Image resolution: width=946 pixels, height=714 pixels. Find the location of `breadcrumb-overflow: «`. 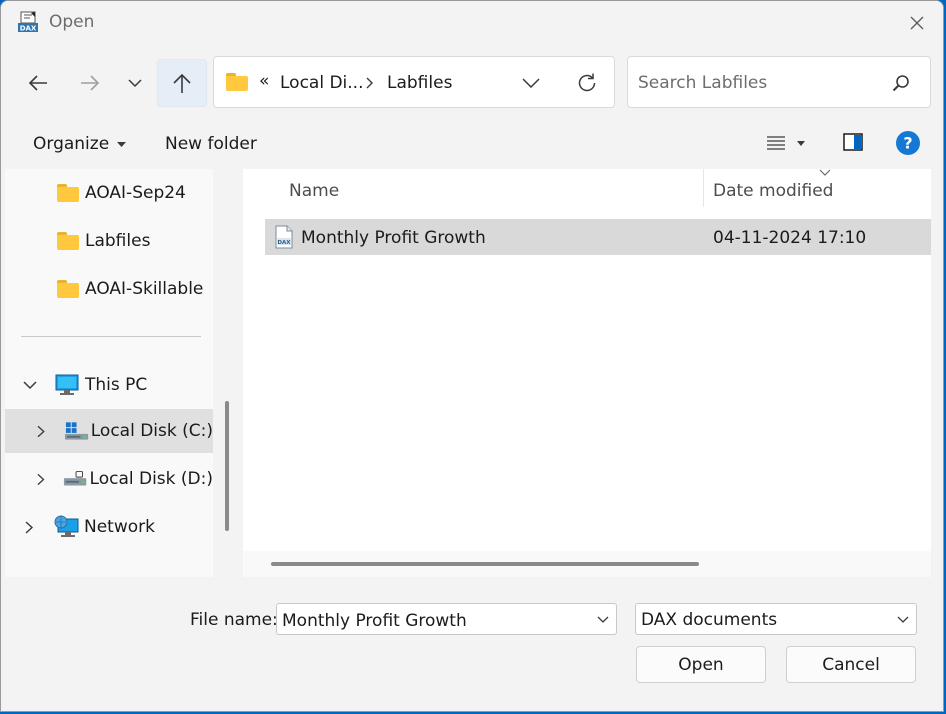

breadcrumb-overflow: « is located at coordinates (264, 81).